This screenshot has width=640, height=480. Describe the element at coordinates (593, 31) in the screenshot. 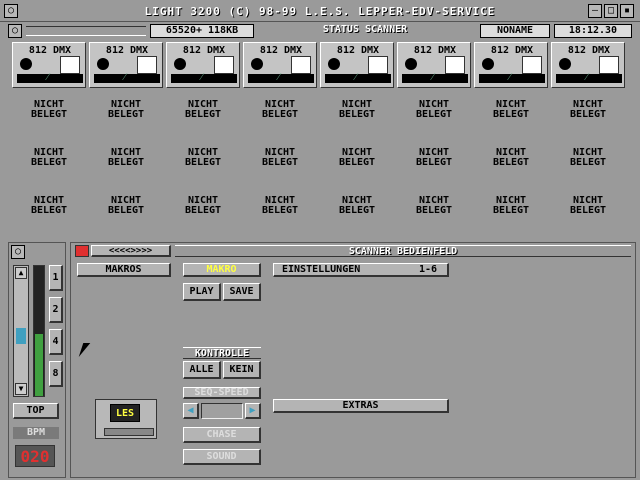

I see `clock: 18:12.30` at that location.